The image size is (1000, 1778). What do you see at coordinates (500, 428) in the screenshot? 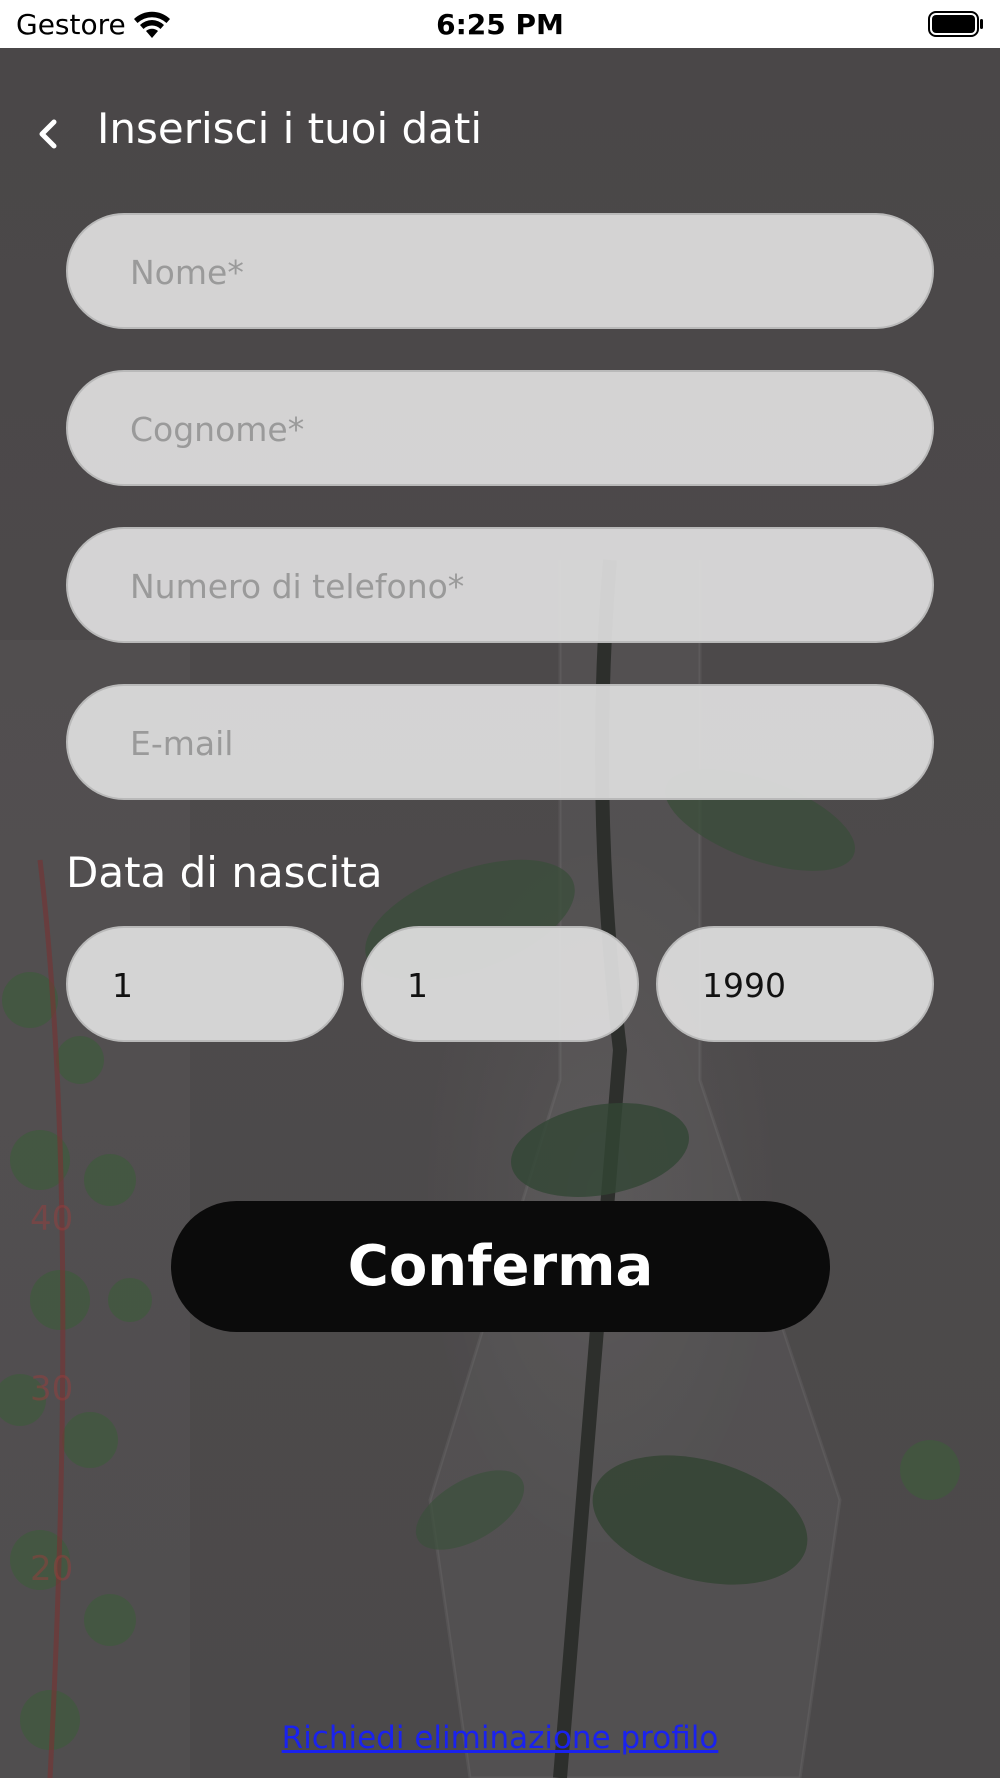
I see `last-name-input: Cognome*` at bounding box center [500, 428].